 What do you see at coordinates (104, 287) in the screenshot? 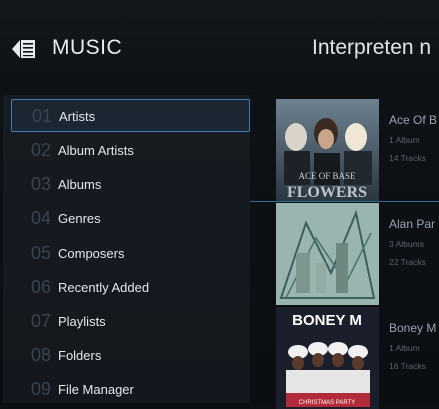
I see `menu-item-label: Recently Added` at bounding box center [104, 287].